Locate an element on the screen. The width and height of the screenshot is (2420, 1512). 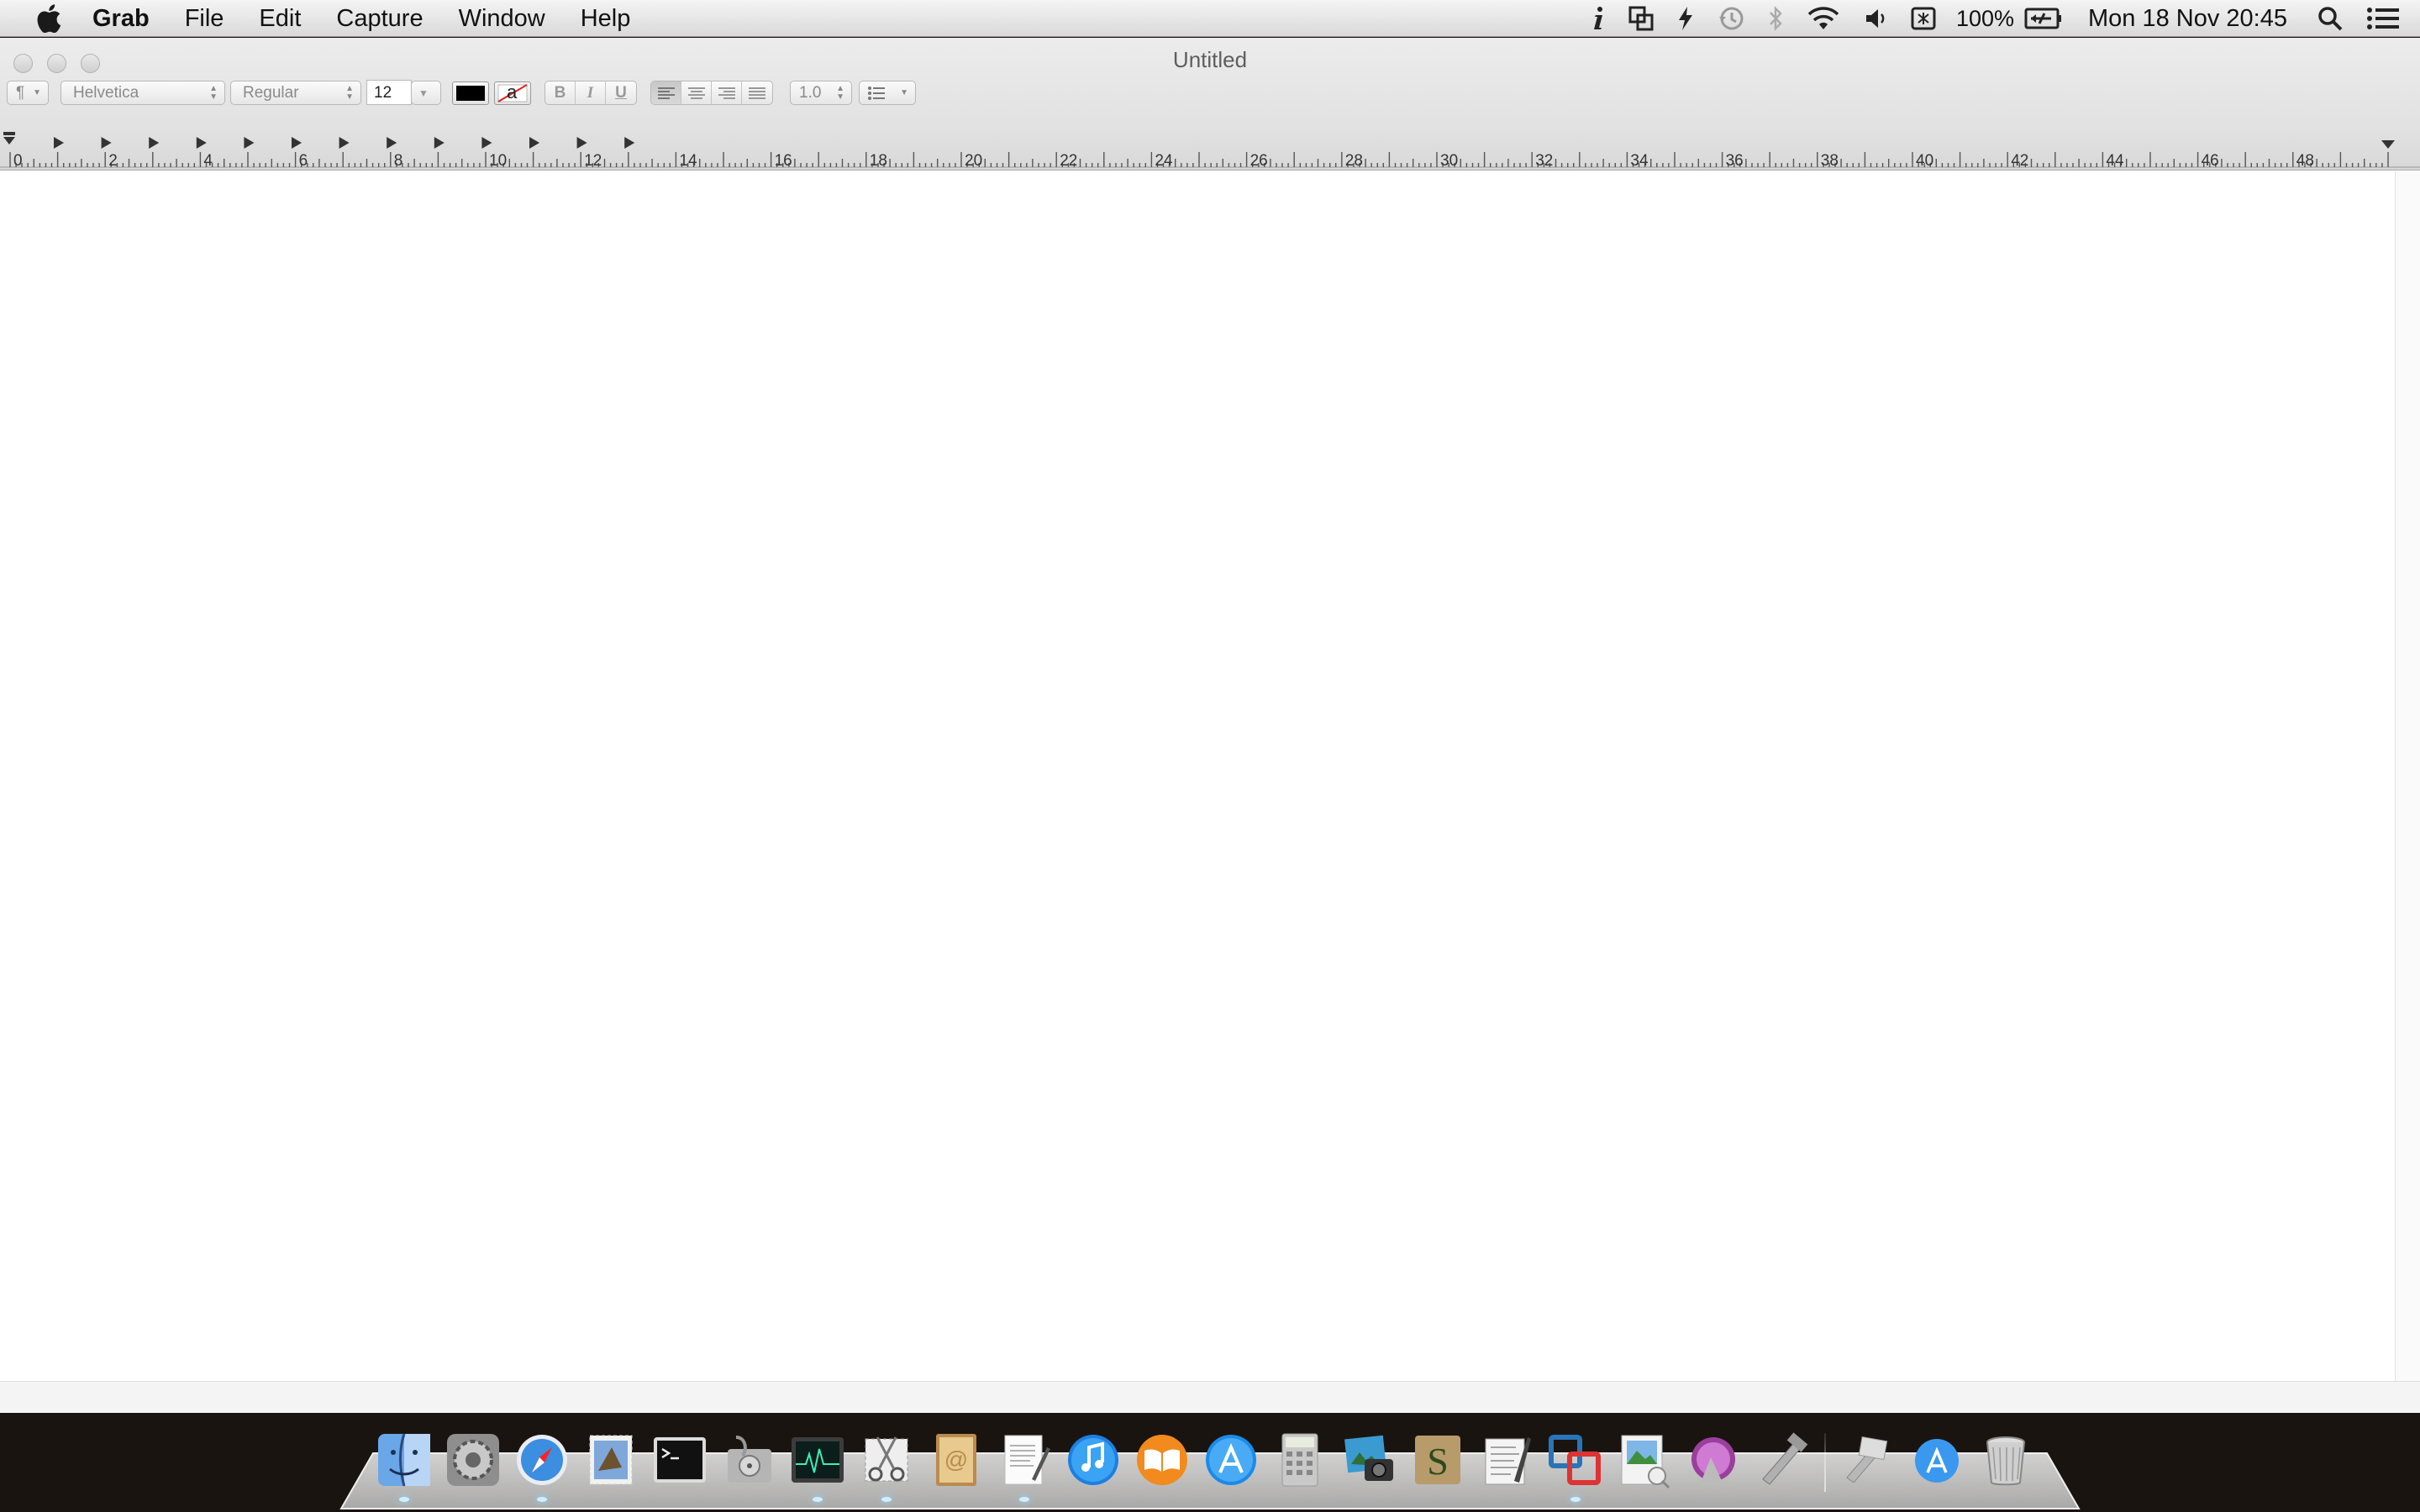
dock-system-preferences is located at coordinates (473, 1460).